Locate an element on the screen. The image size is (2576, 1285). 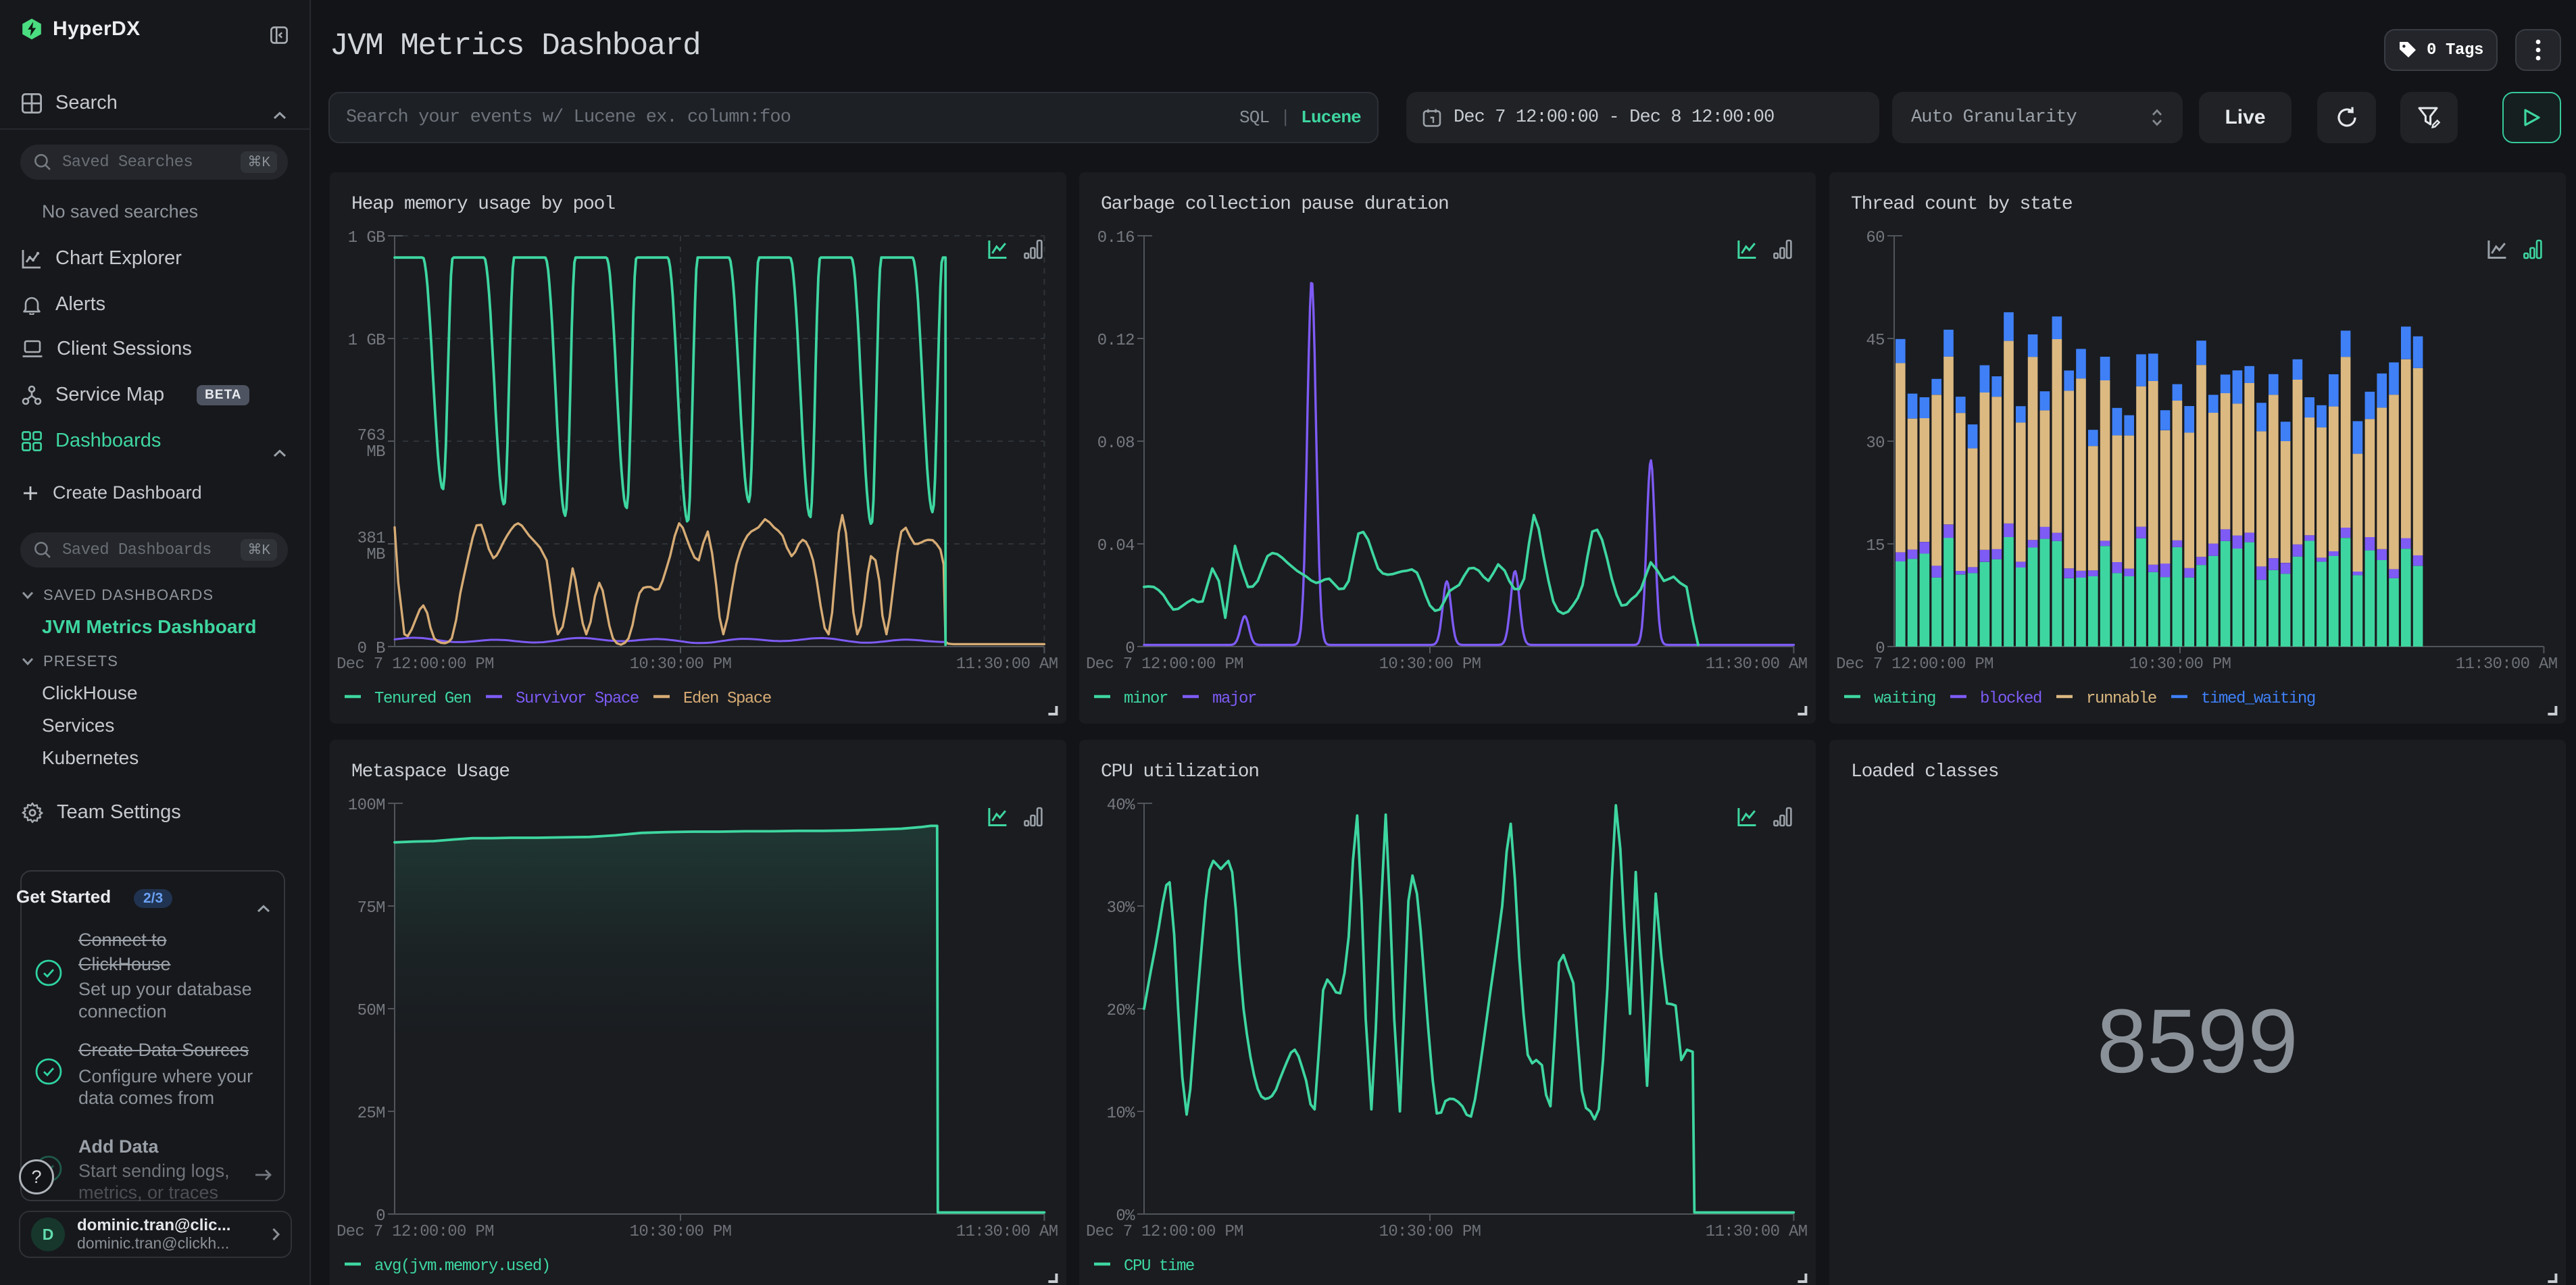
svg-text: Tenured Gen is located at coordinates (423, 699).